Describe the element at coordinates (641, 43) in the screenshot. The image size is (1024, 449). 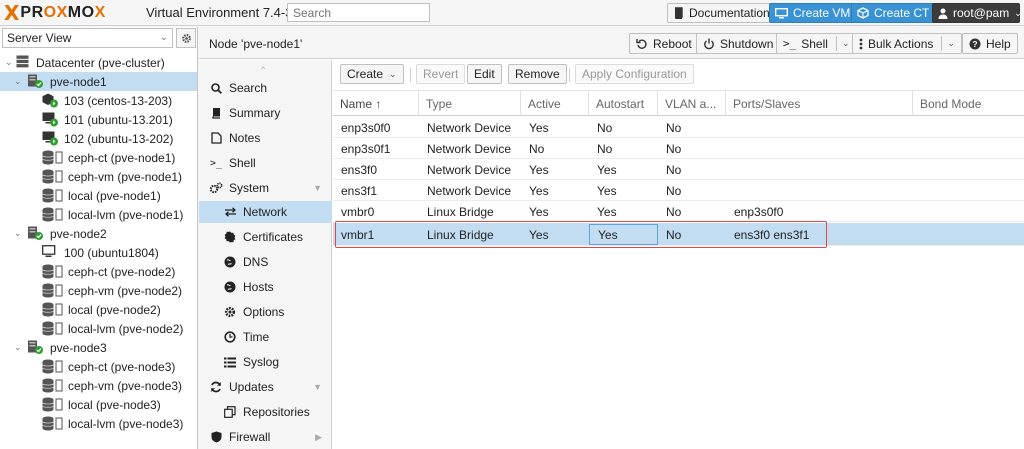
I see `undo-icon` at that location.